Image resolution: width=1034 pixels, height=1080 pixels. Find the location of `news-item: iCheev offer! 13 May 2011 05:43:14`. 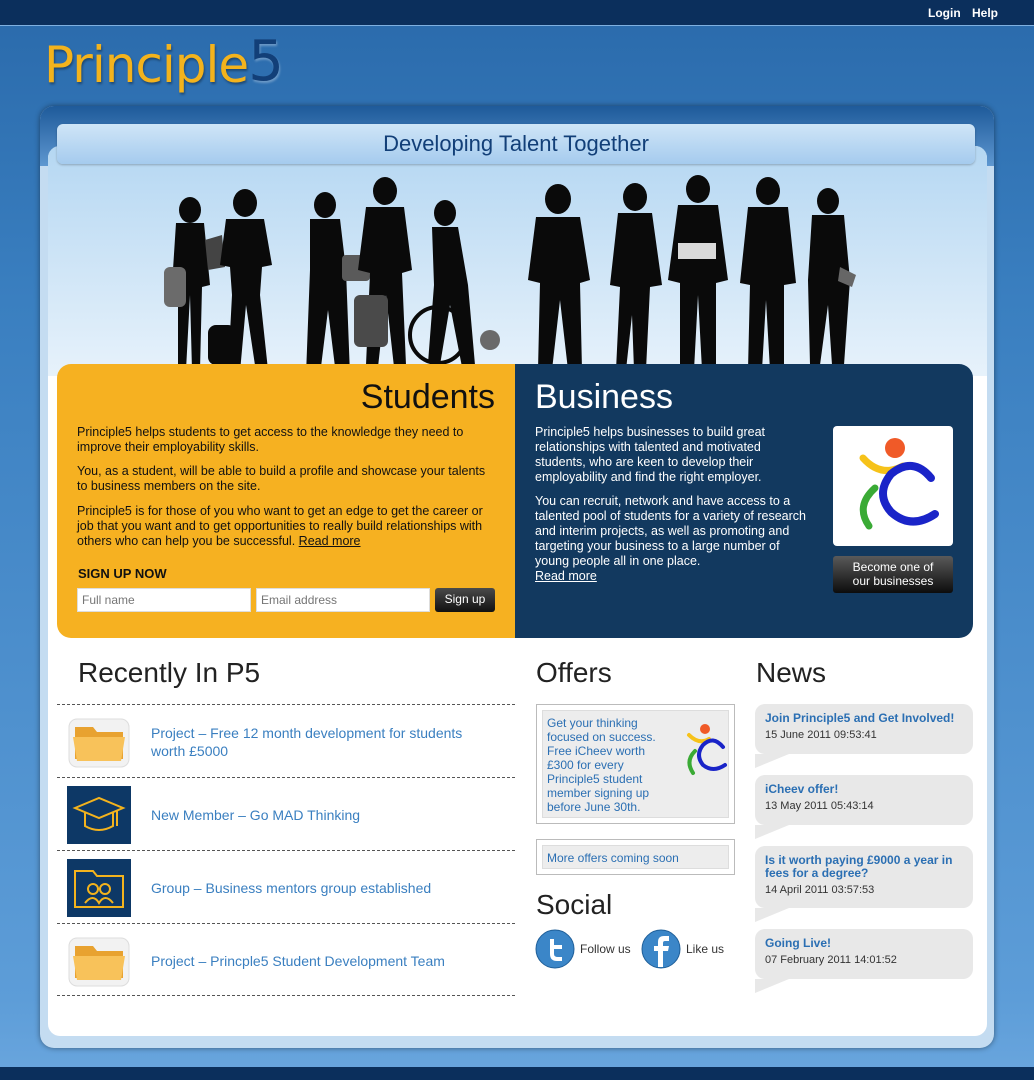

news-item: iCheev offer! 13 May 2011 05:43:14 is located at coordinates (864, 807).